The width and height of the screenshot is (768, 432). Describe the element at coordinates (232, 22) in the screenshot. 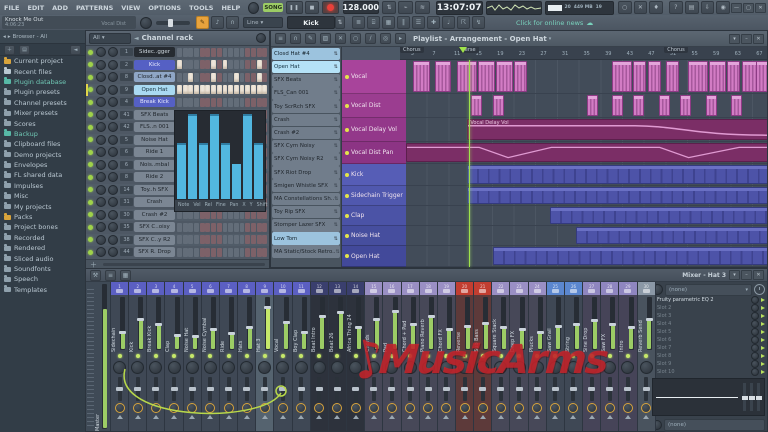

I see `step-edit-button: ∩` at that location.